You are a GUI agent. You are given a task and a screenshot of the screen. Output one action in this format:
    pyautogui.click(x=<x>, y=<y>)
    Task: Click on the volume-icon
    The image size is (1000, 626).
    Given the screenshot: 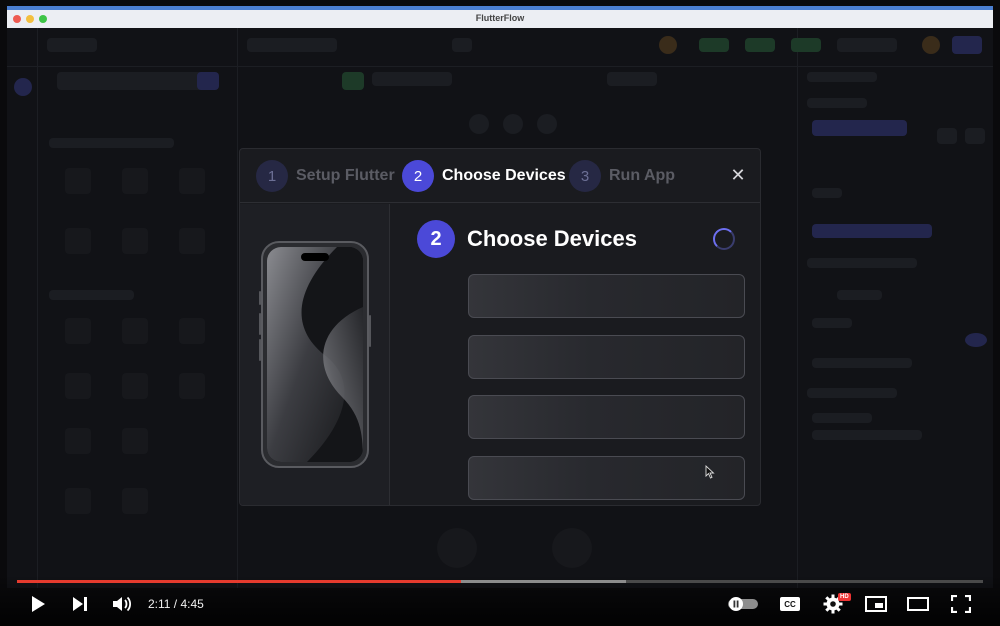 What is the action you would take?
    pyautogui.click(x=122, y=604)
    